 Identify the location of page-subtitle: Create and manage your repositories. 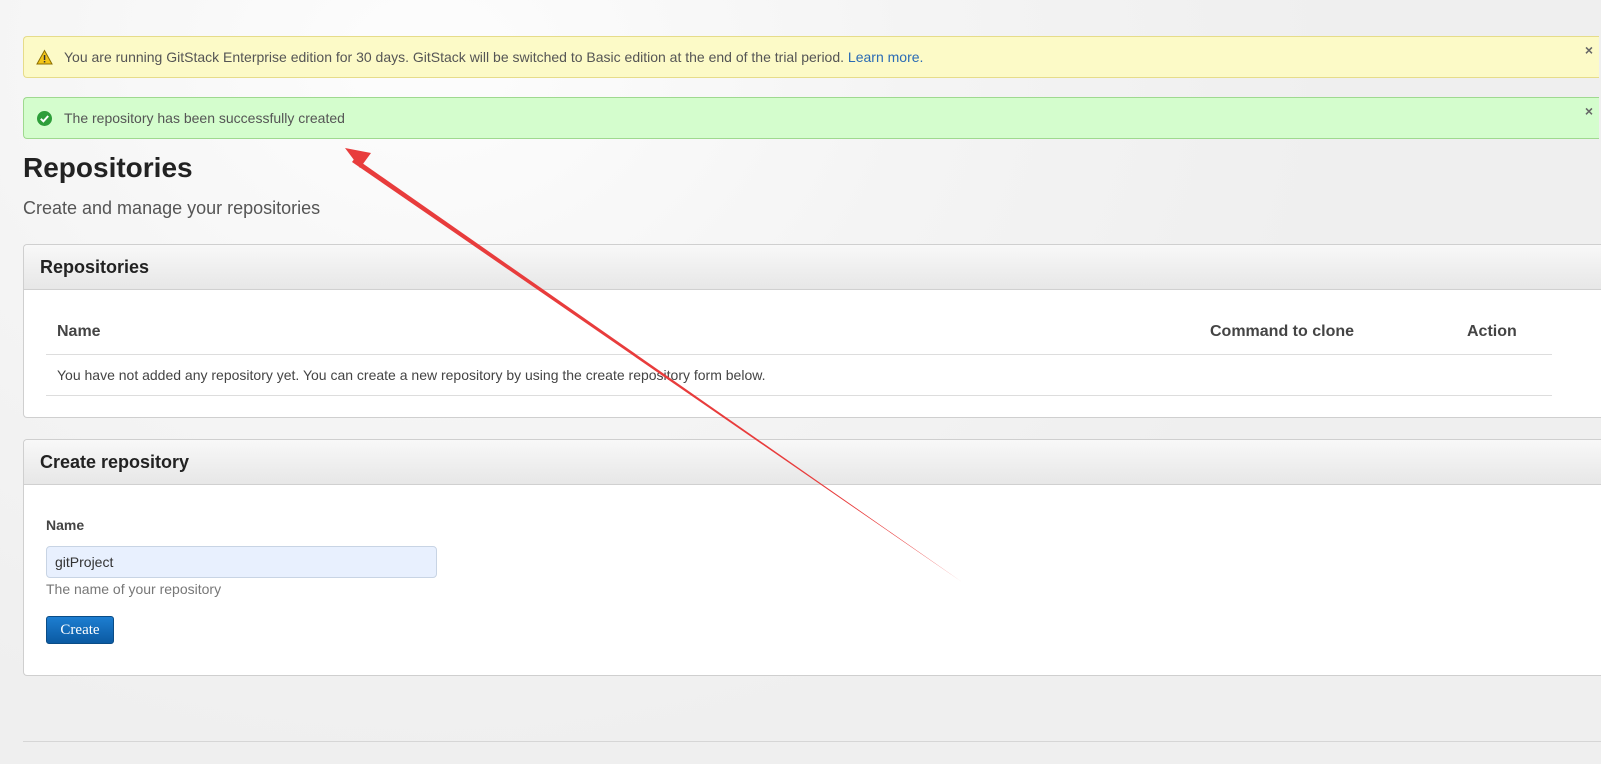
(172, 208).